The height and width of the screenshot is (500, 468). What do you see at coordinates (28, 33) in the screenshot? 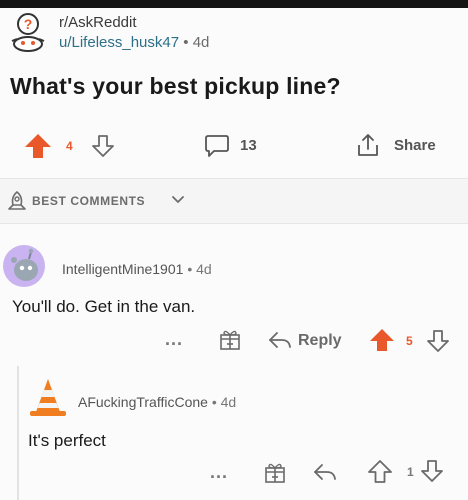
I see `subreddit-icon: ?` at bounding box center [28, 33].